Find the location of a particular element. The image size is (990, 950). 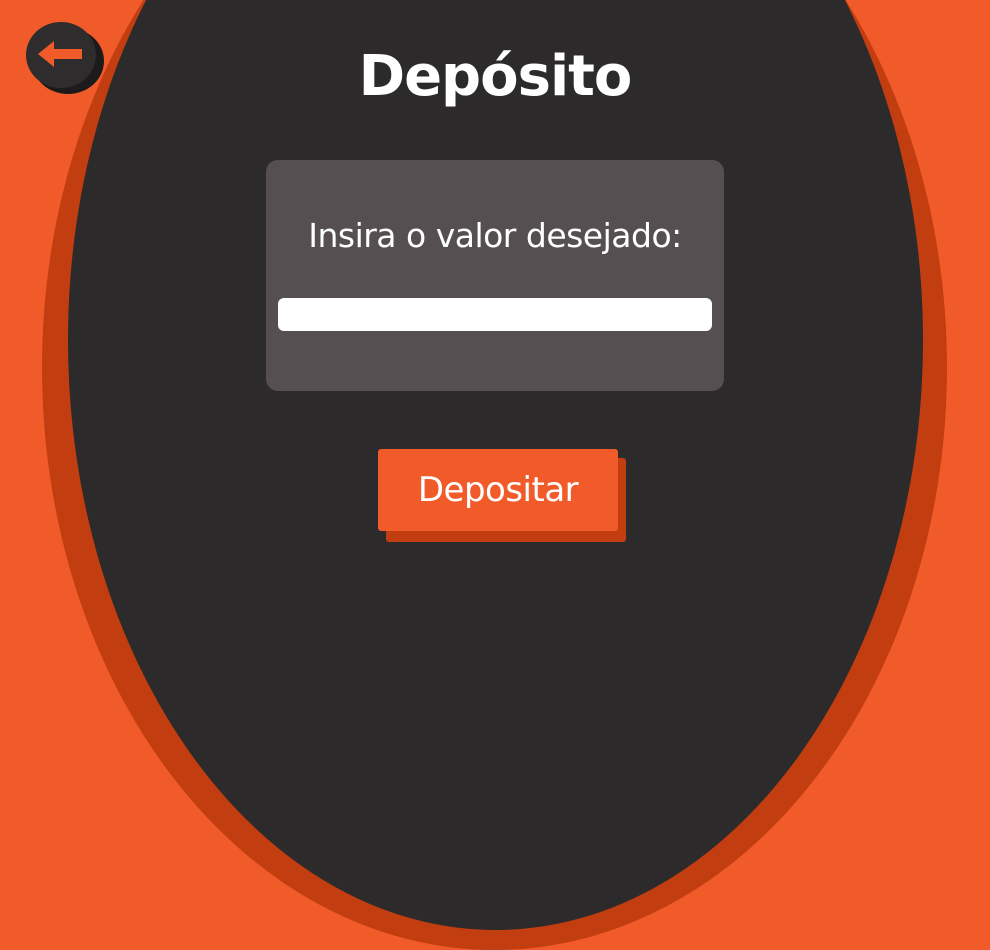

amount-input is located at coordinates (495, 314).